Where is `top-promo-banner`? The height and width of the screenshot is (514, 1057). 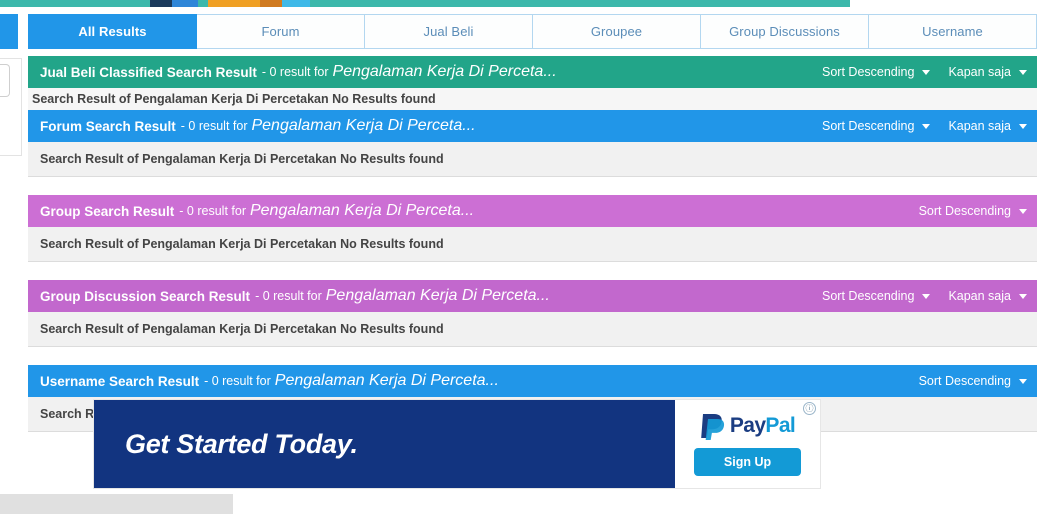
top-promo-banner is located at coordinates (425, 3).